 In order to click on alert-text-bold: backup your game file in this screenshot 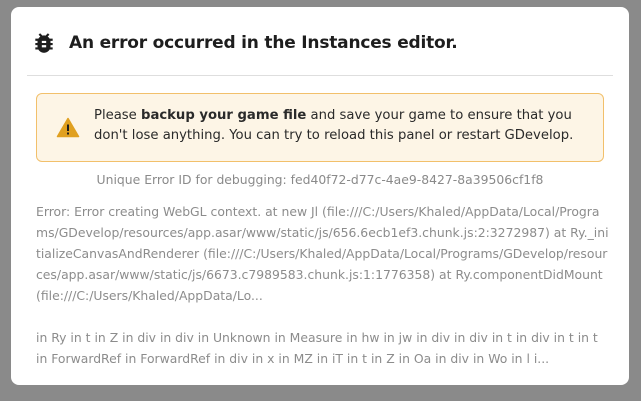, I will do `click(224, 115)`.